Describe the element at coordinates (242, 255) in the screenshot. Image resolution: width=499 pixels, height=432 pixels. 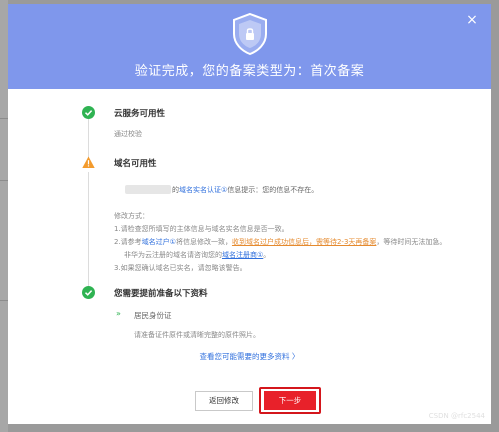
I see `domain-registrar-link: 域名注册商①` at that location.